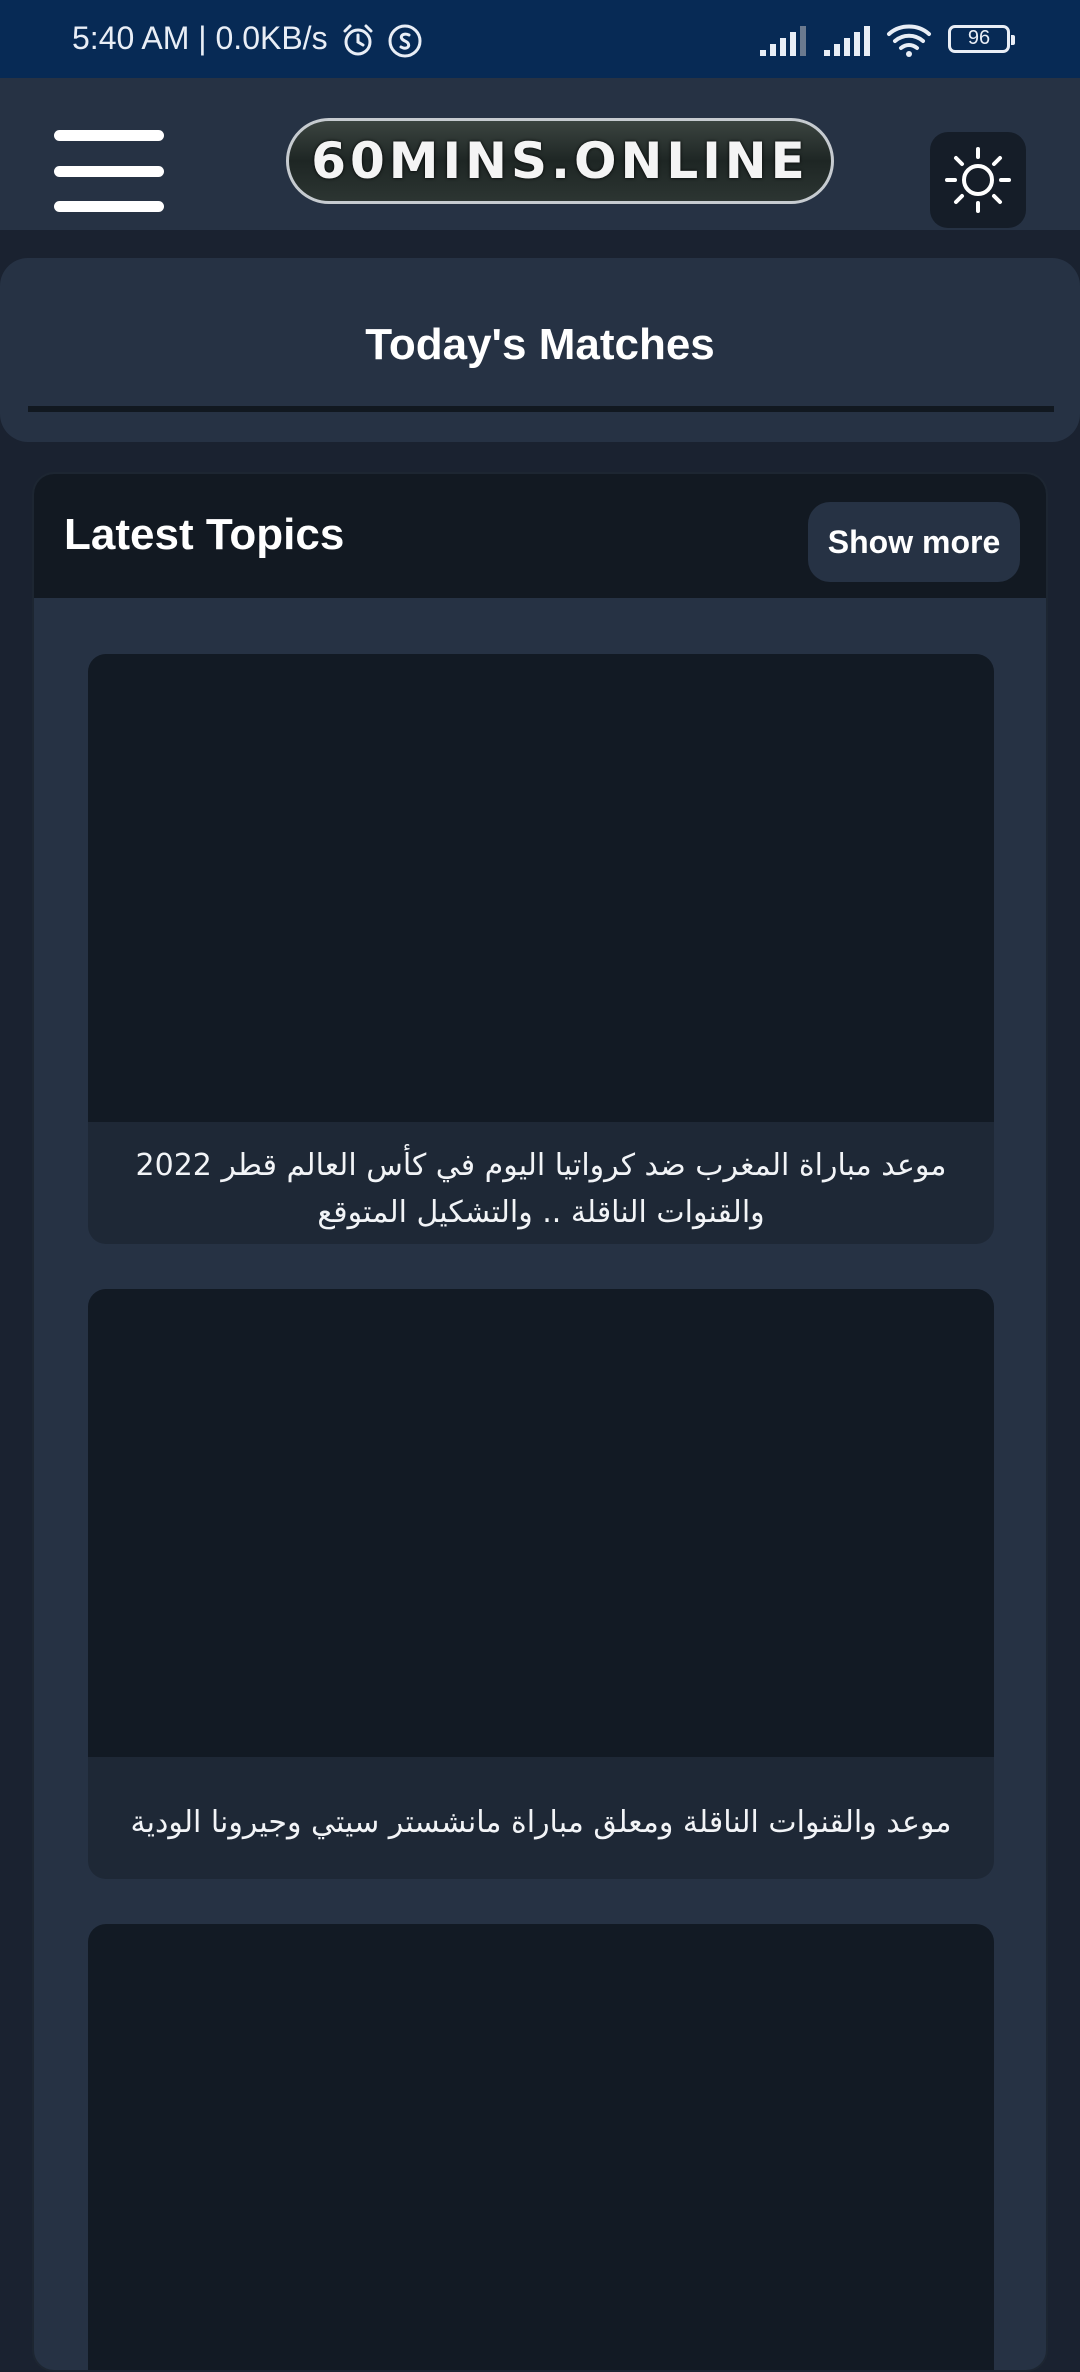 This screenshot has height=2372, width=1080. I want to click on theme-toggle-button, so click(978, 180).